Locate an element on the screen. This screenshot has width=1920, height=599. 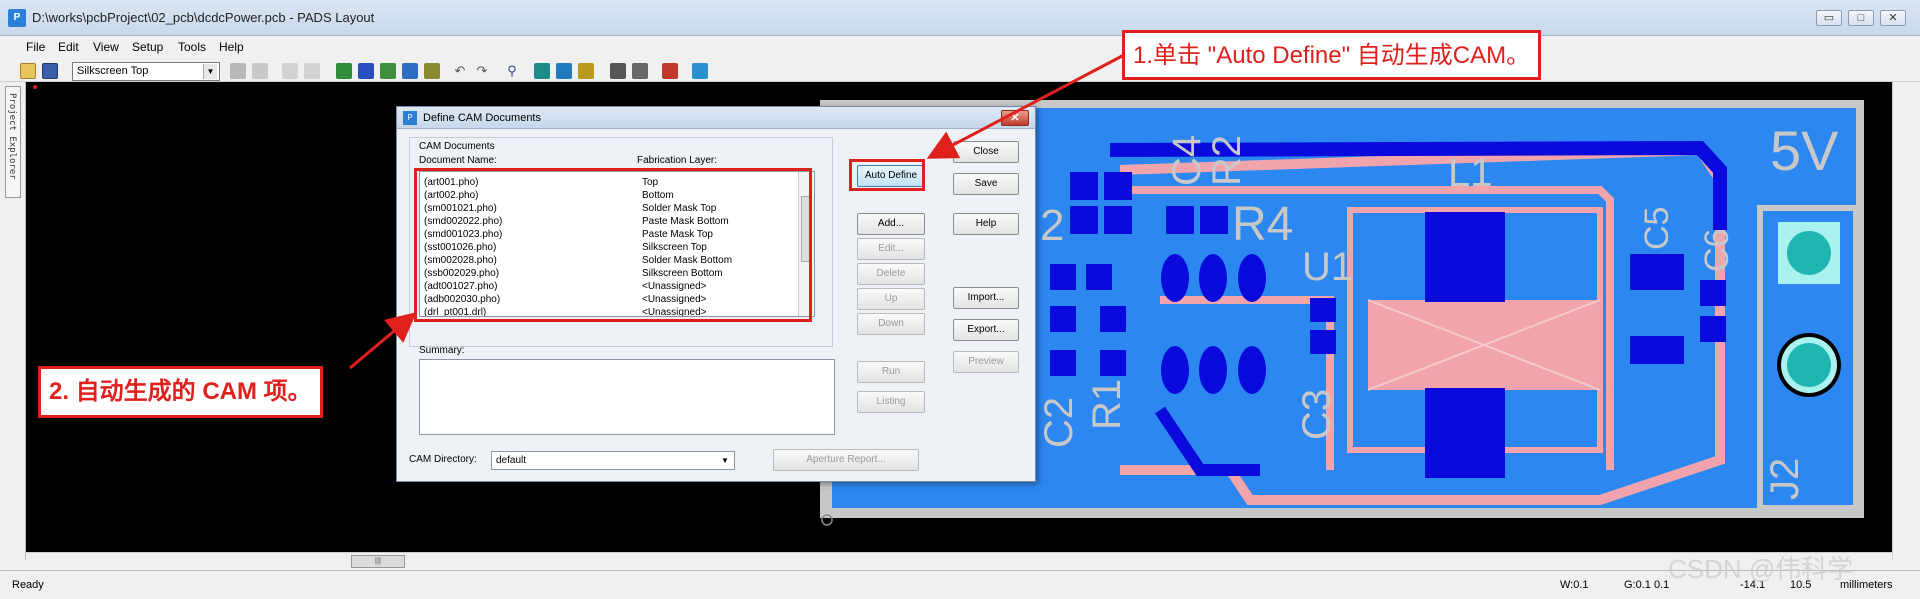
vertical-scrollbar is located at coordinates (1901, 321).